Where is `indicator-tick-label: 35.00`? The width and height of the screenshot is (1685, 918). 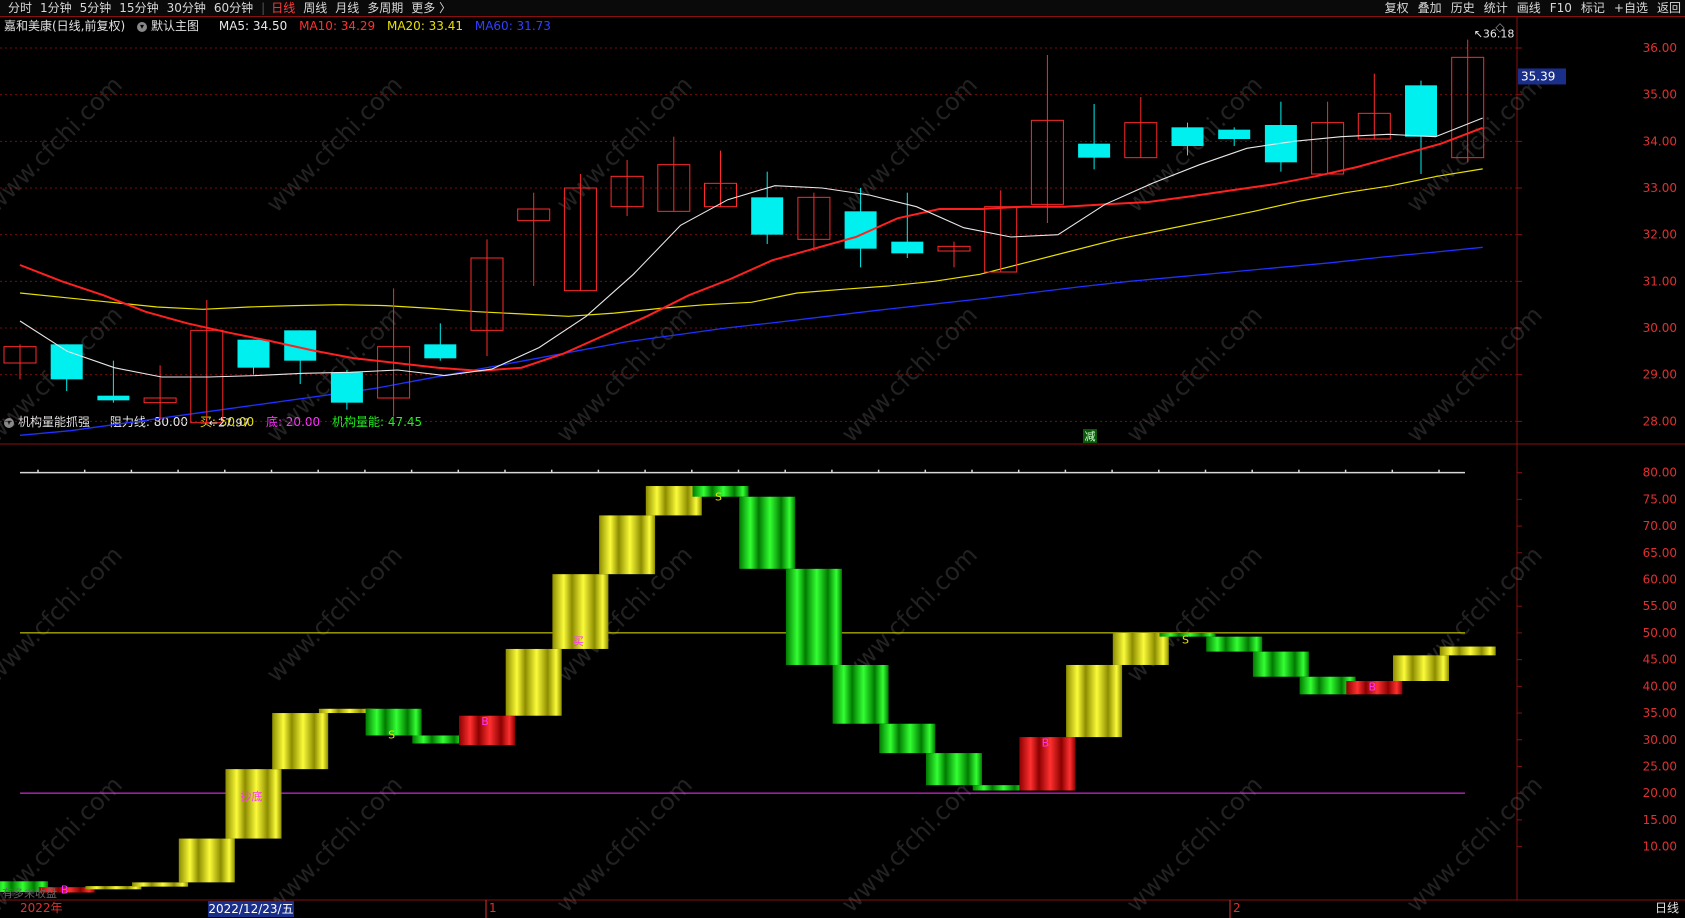
indicator-tick-label: 35.00 is located at coordinates (1660, 713).